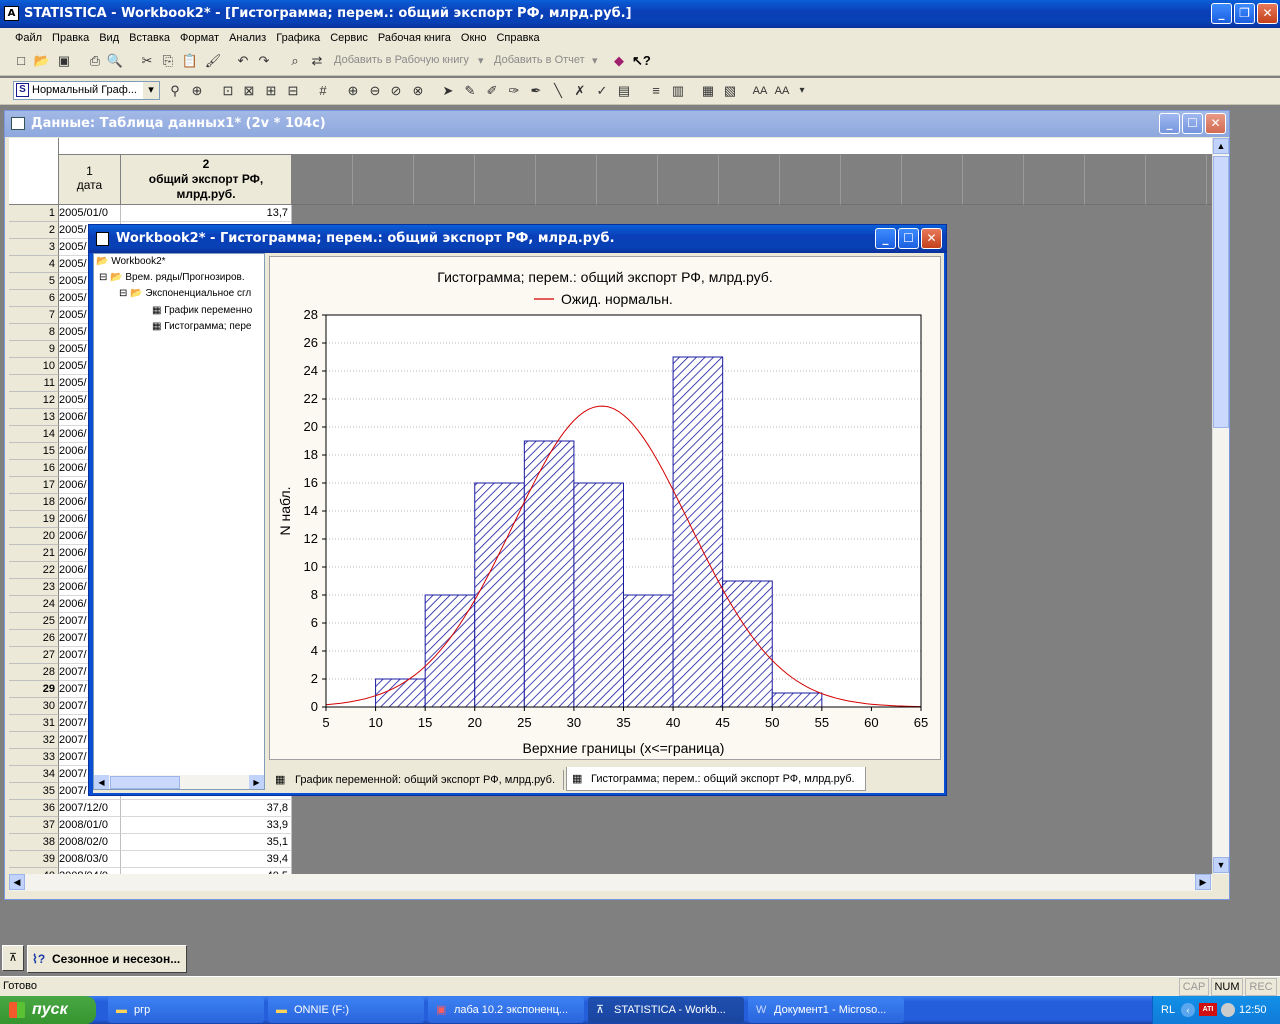 Image resolution: width=1280 pixels, height=1024 pixels. I want to click on zoom-out-icon: ⊖, so click(375, 91).